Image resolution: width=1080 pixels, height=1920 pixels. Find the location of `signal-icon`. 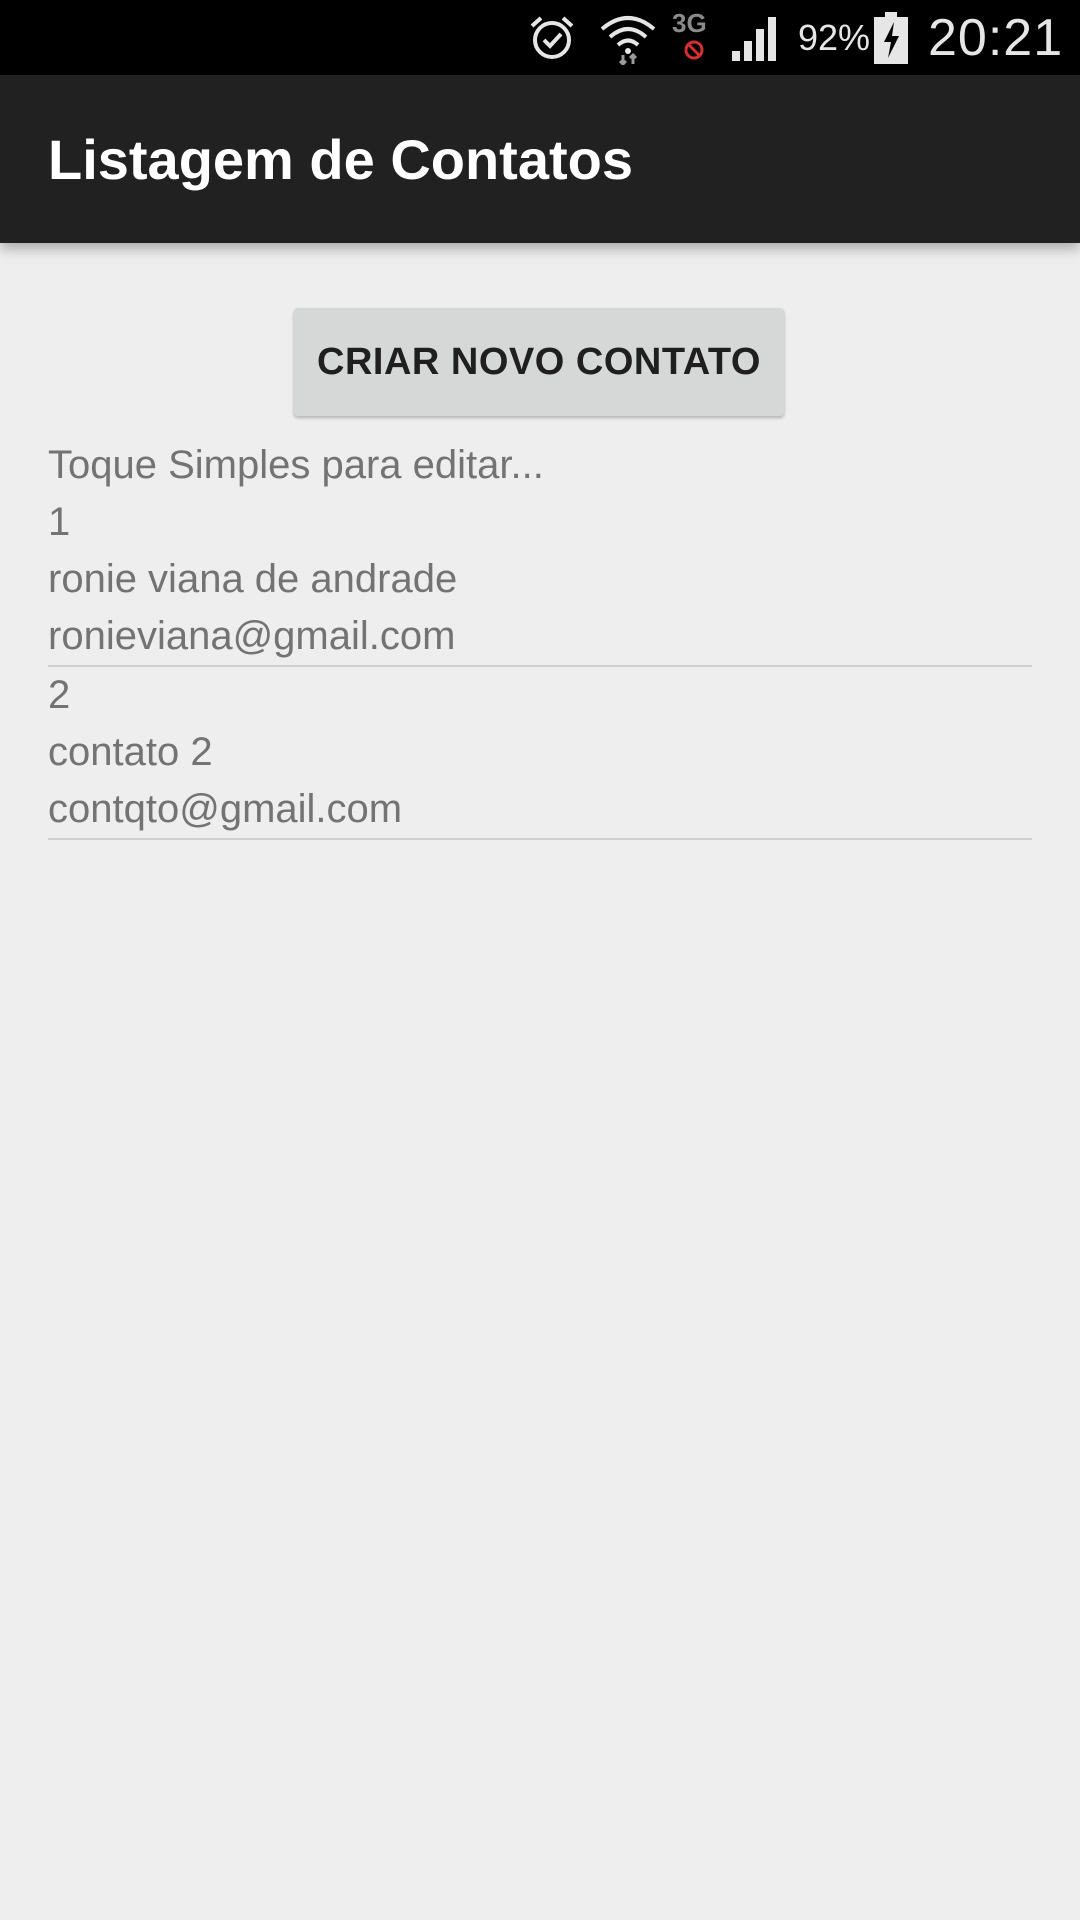

signal-icon is located at coordinates (756, 37).